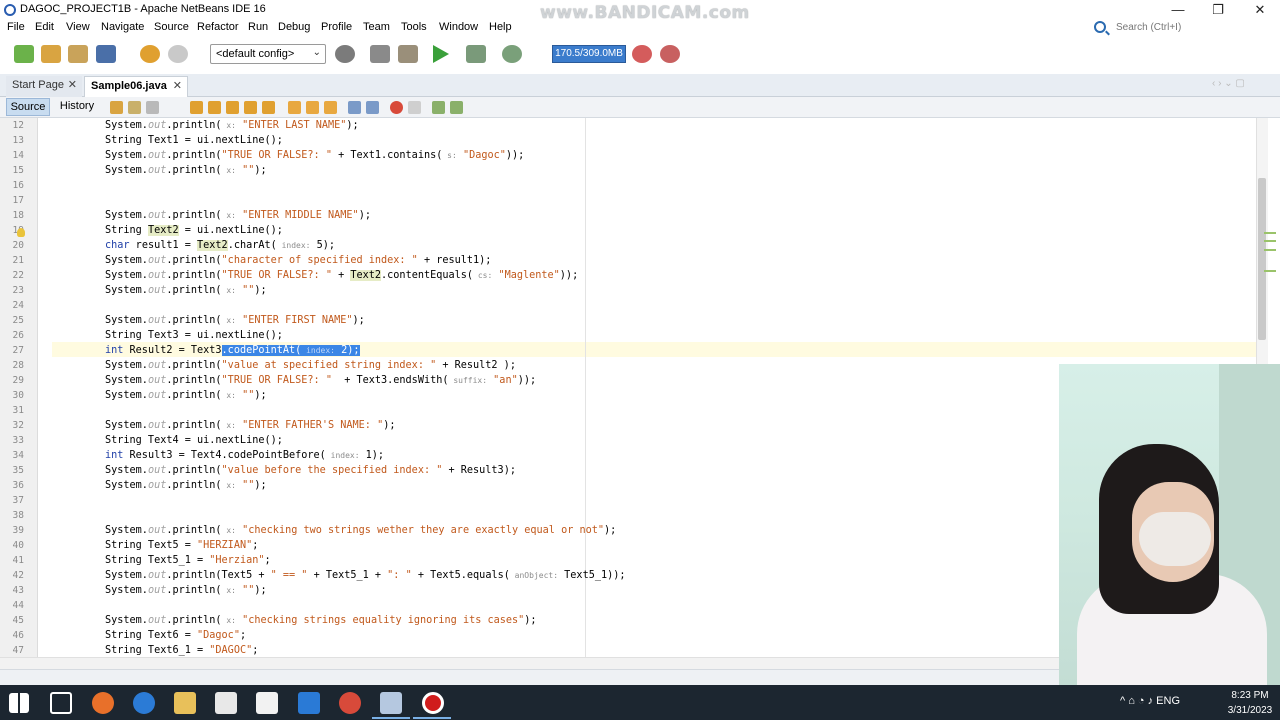 The image size is (1280, 720). Describe the element at coordinates (232, 107) in the screenshot. I see `find-next-icon` at that location.